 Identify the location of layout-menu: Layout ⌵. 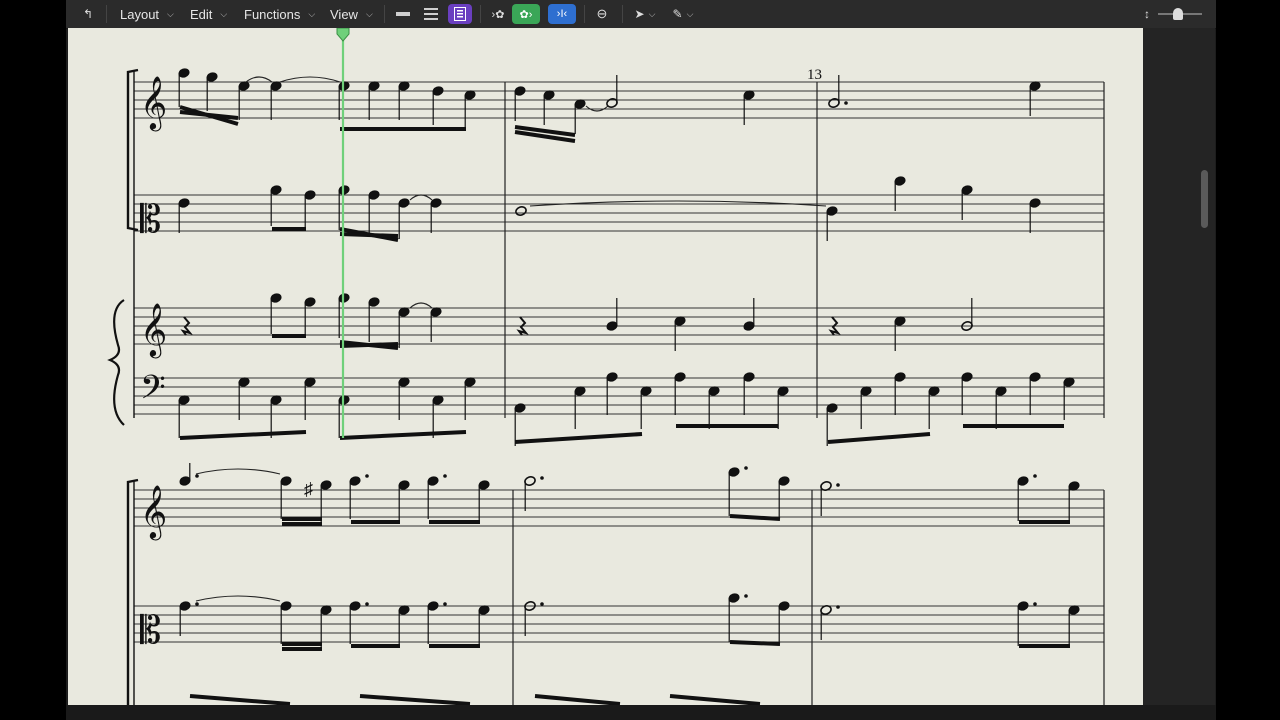
(147, 14).